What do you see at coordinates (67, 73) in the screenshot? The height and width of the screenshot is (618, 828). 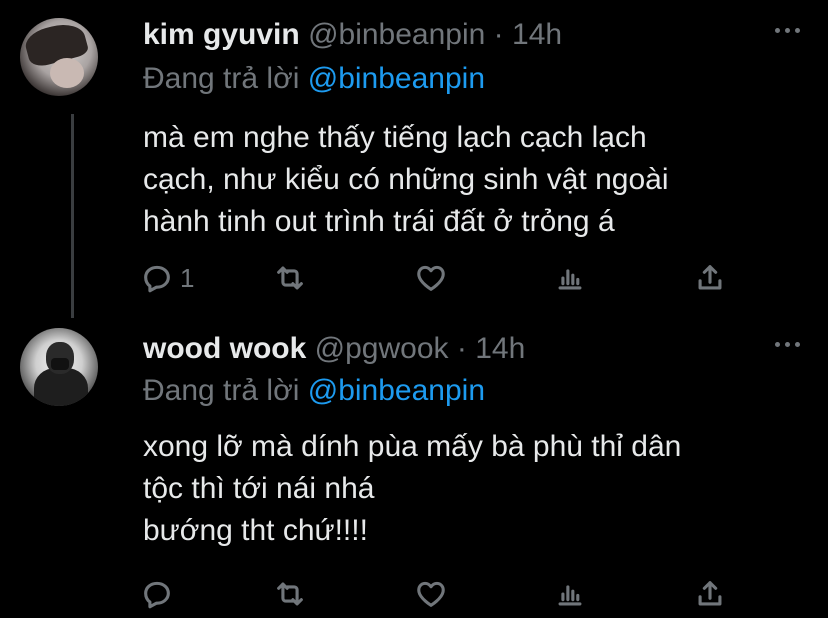 I see `avatar-face` at bounding box center [67, 73].